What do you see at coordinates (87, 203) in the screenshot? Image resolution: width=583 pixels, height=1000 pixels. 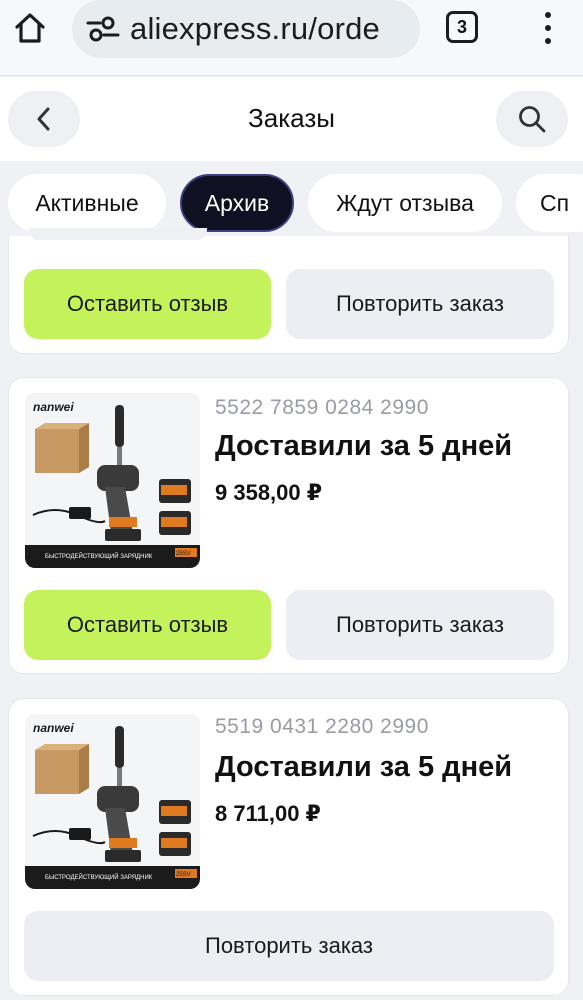 I see `chip-active: Активные` at bounding box center [87, 203].